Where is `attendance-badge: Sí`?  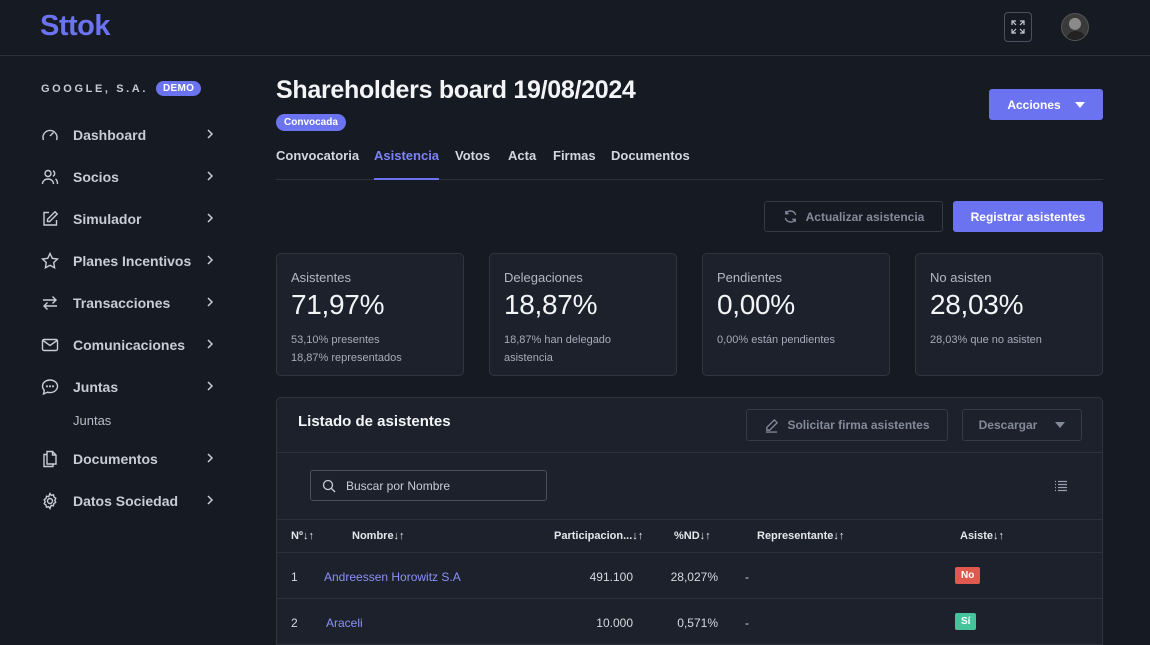 attendance-badge: Sí is located at coordinates (966, 621).